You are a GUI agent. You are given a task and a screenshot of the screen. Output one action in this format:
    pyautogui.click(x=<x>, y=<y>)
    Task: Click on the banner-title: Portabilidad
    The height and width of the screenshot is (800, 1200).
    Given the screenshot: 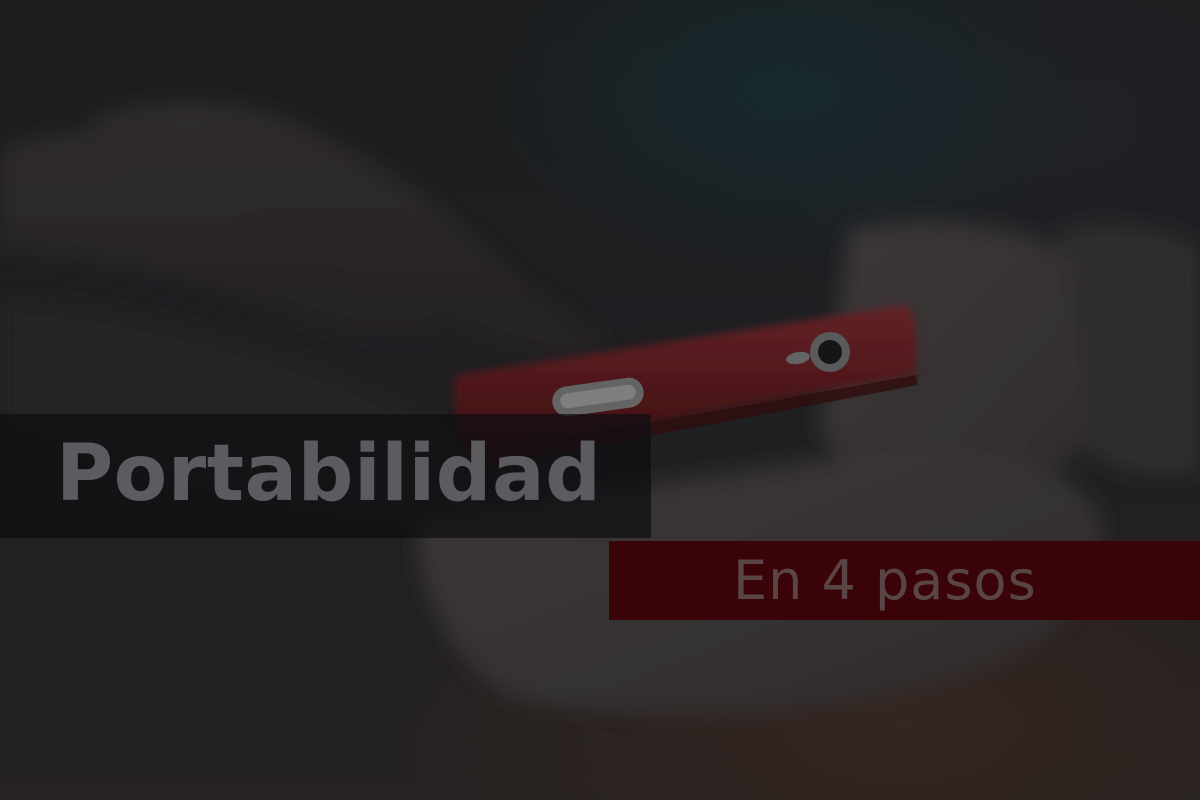 What is the action you would take?
    pyautogui.click(x=329, y=474)
    